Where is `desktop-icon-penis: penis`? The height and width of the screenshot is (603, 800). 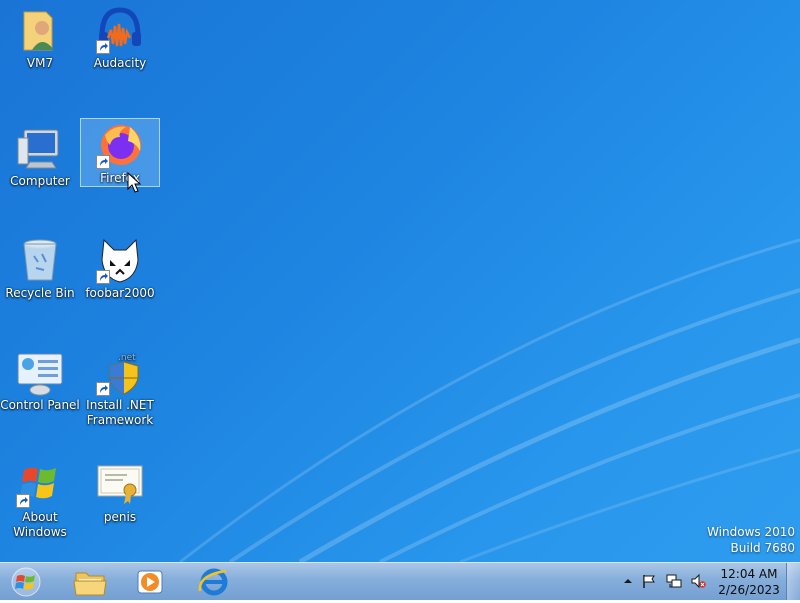
desktop-icon-penis: penis is located at coordinates (120, 489).